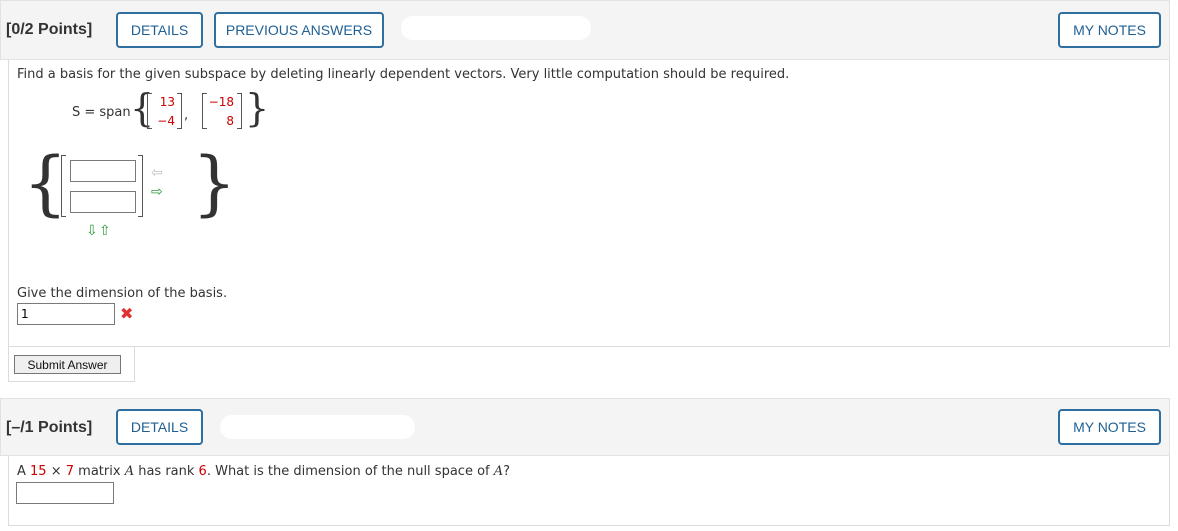 The width and height of the screenshot is (1178, 531). What do you see at coordinates (202, 471) in the screenshot?
I see `q2-rank-value: 6` at bounding box center [202, 471].